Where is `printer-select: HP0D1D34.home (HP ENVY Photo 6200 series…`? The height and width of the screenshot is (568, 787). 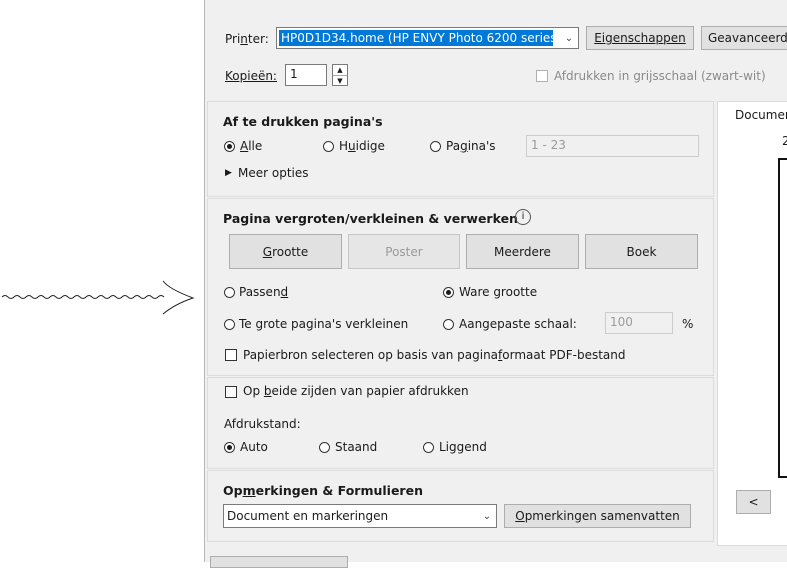 printer-select: HP0D1D34.home (HP ENVY Photo 6200 series… is located at coordinates (427, 38).